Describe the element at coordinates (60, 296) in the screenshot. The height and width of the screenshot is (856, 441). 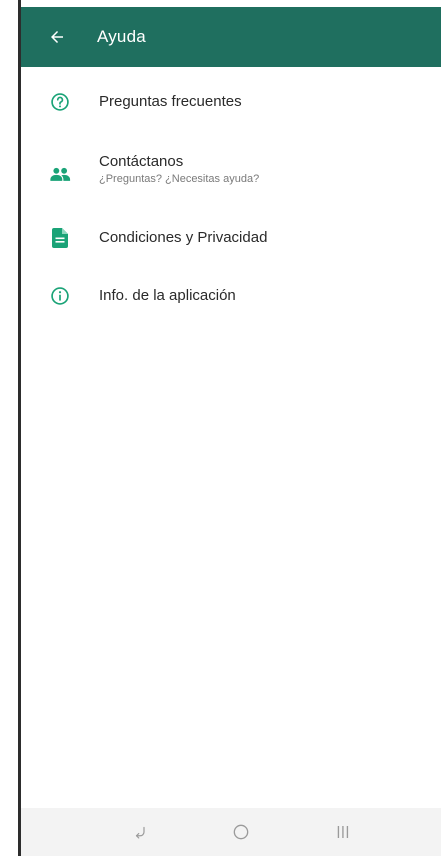
I see `info-circle-icon` at that location.